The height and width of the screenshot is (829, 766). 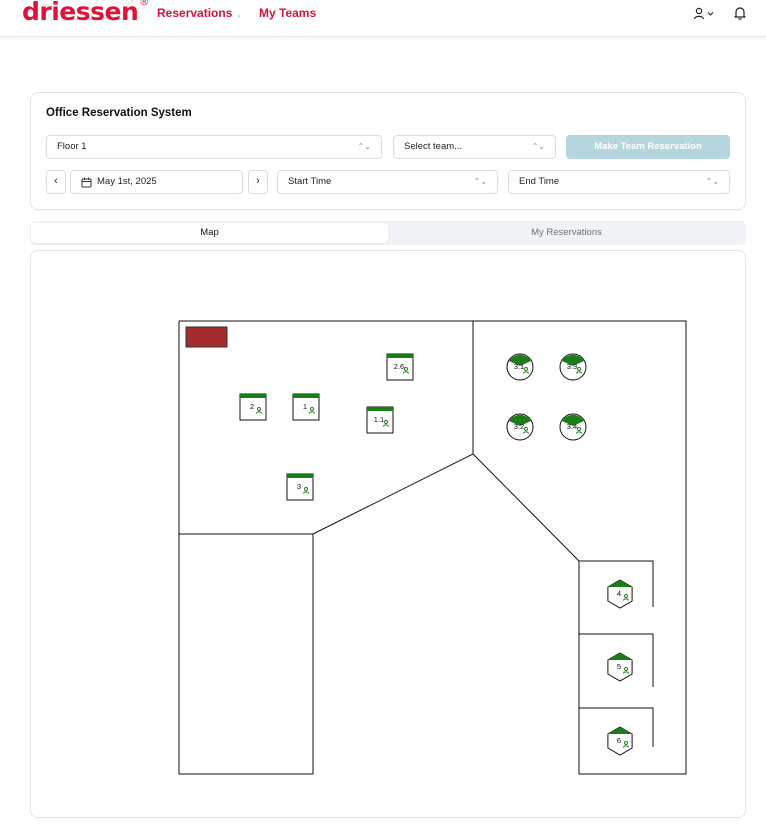 I want to click on desk-label: 2, so click(x=252, y=406).